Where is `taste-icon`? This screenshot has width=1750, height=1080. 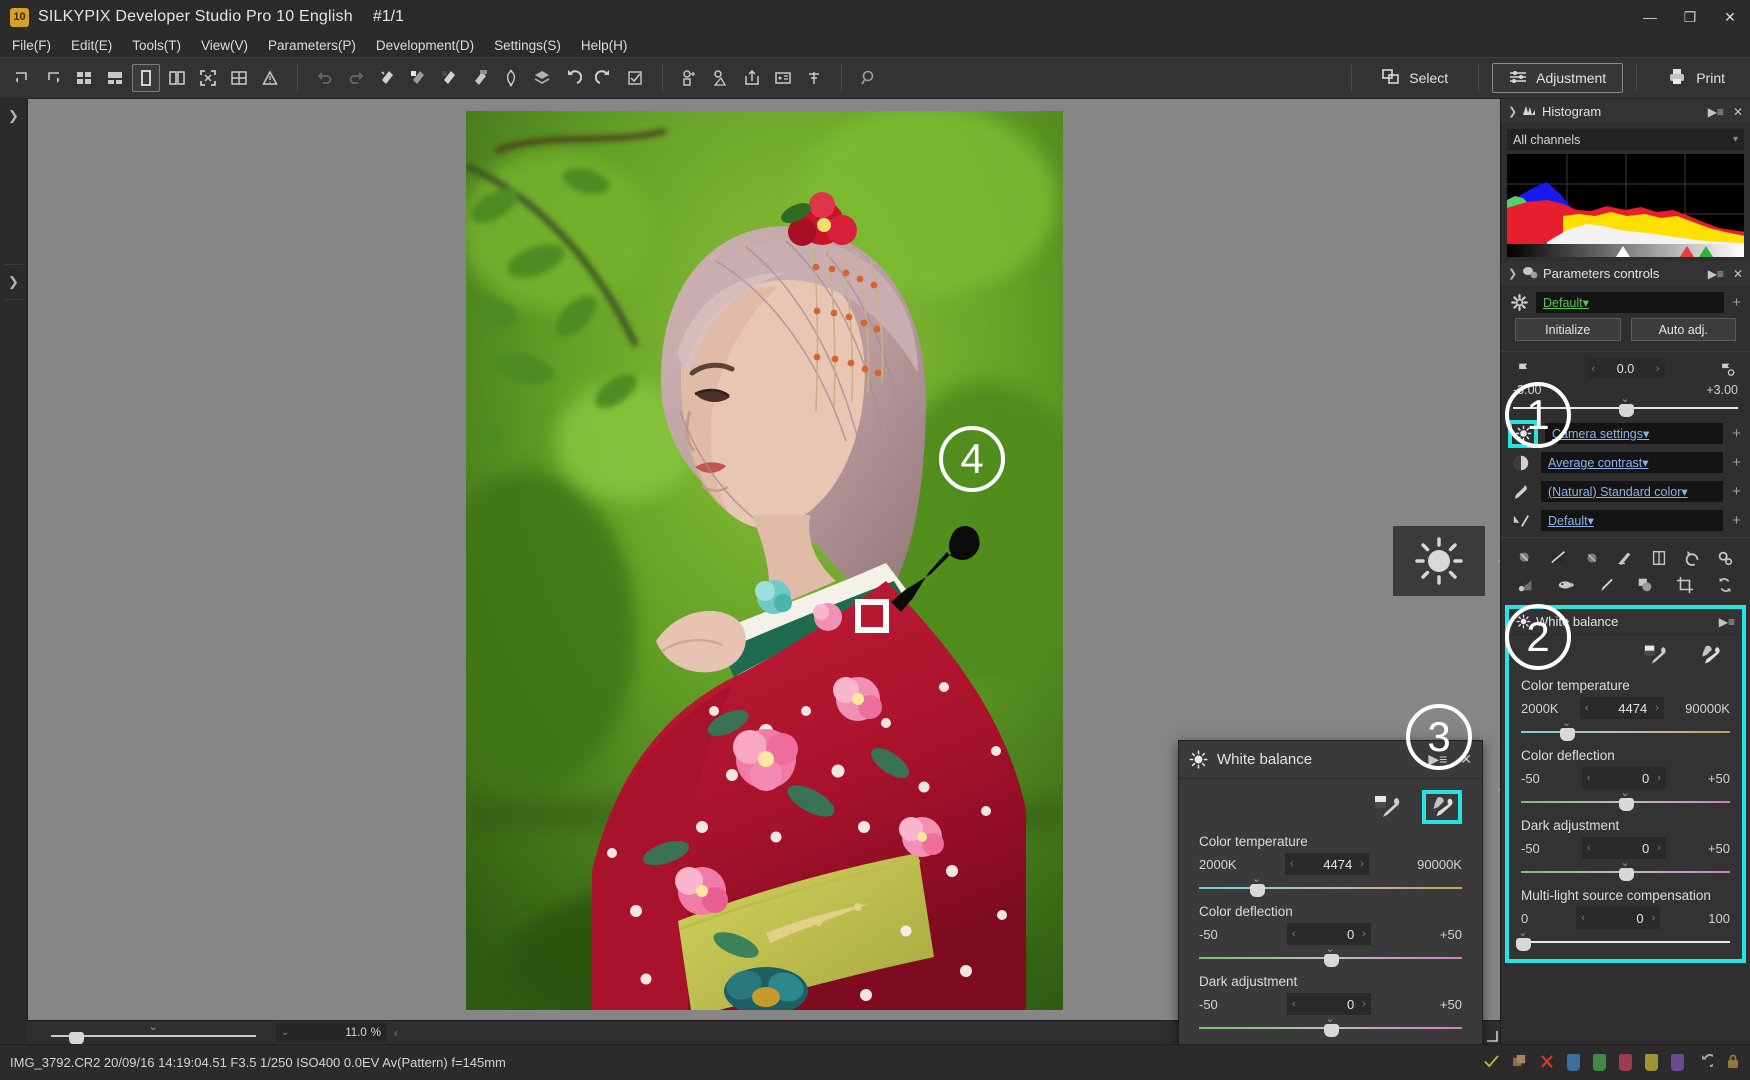 taste-icon is located at coordinates (387, 78).